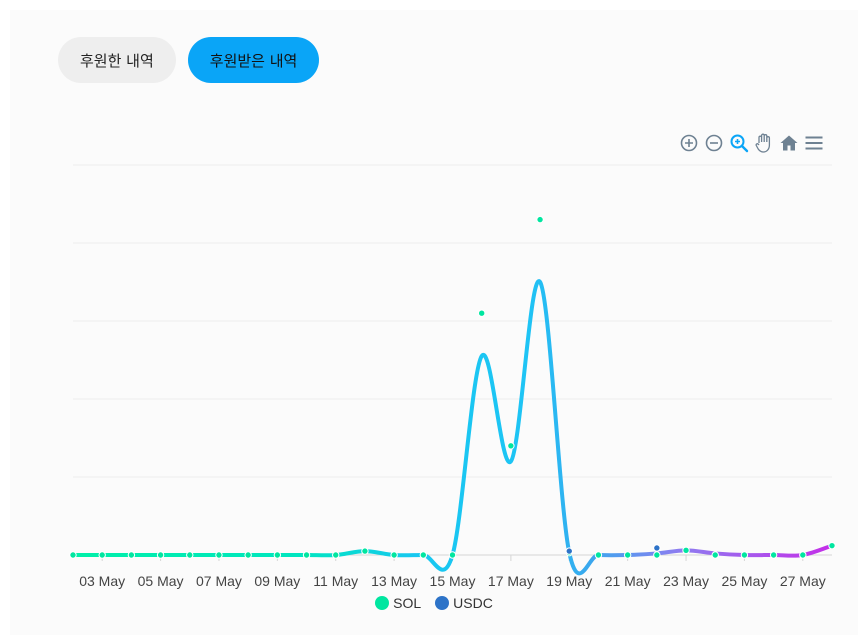  Describe the element at coordinates (382, 603) in the screenshot. I see `legend-marker-sol` at that location.